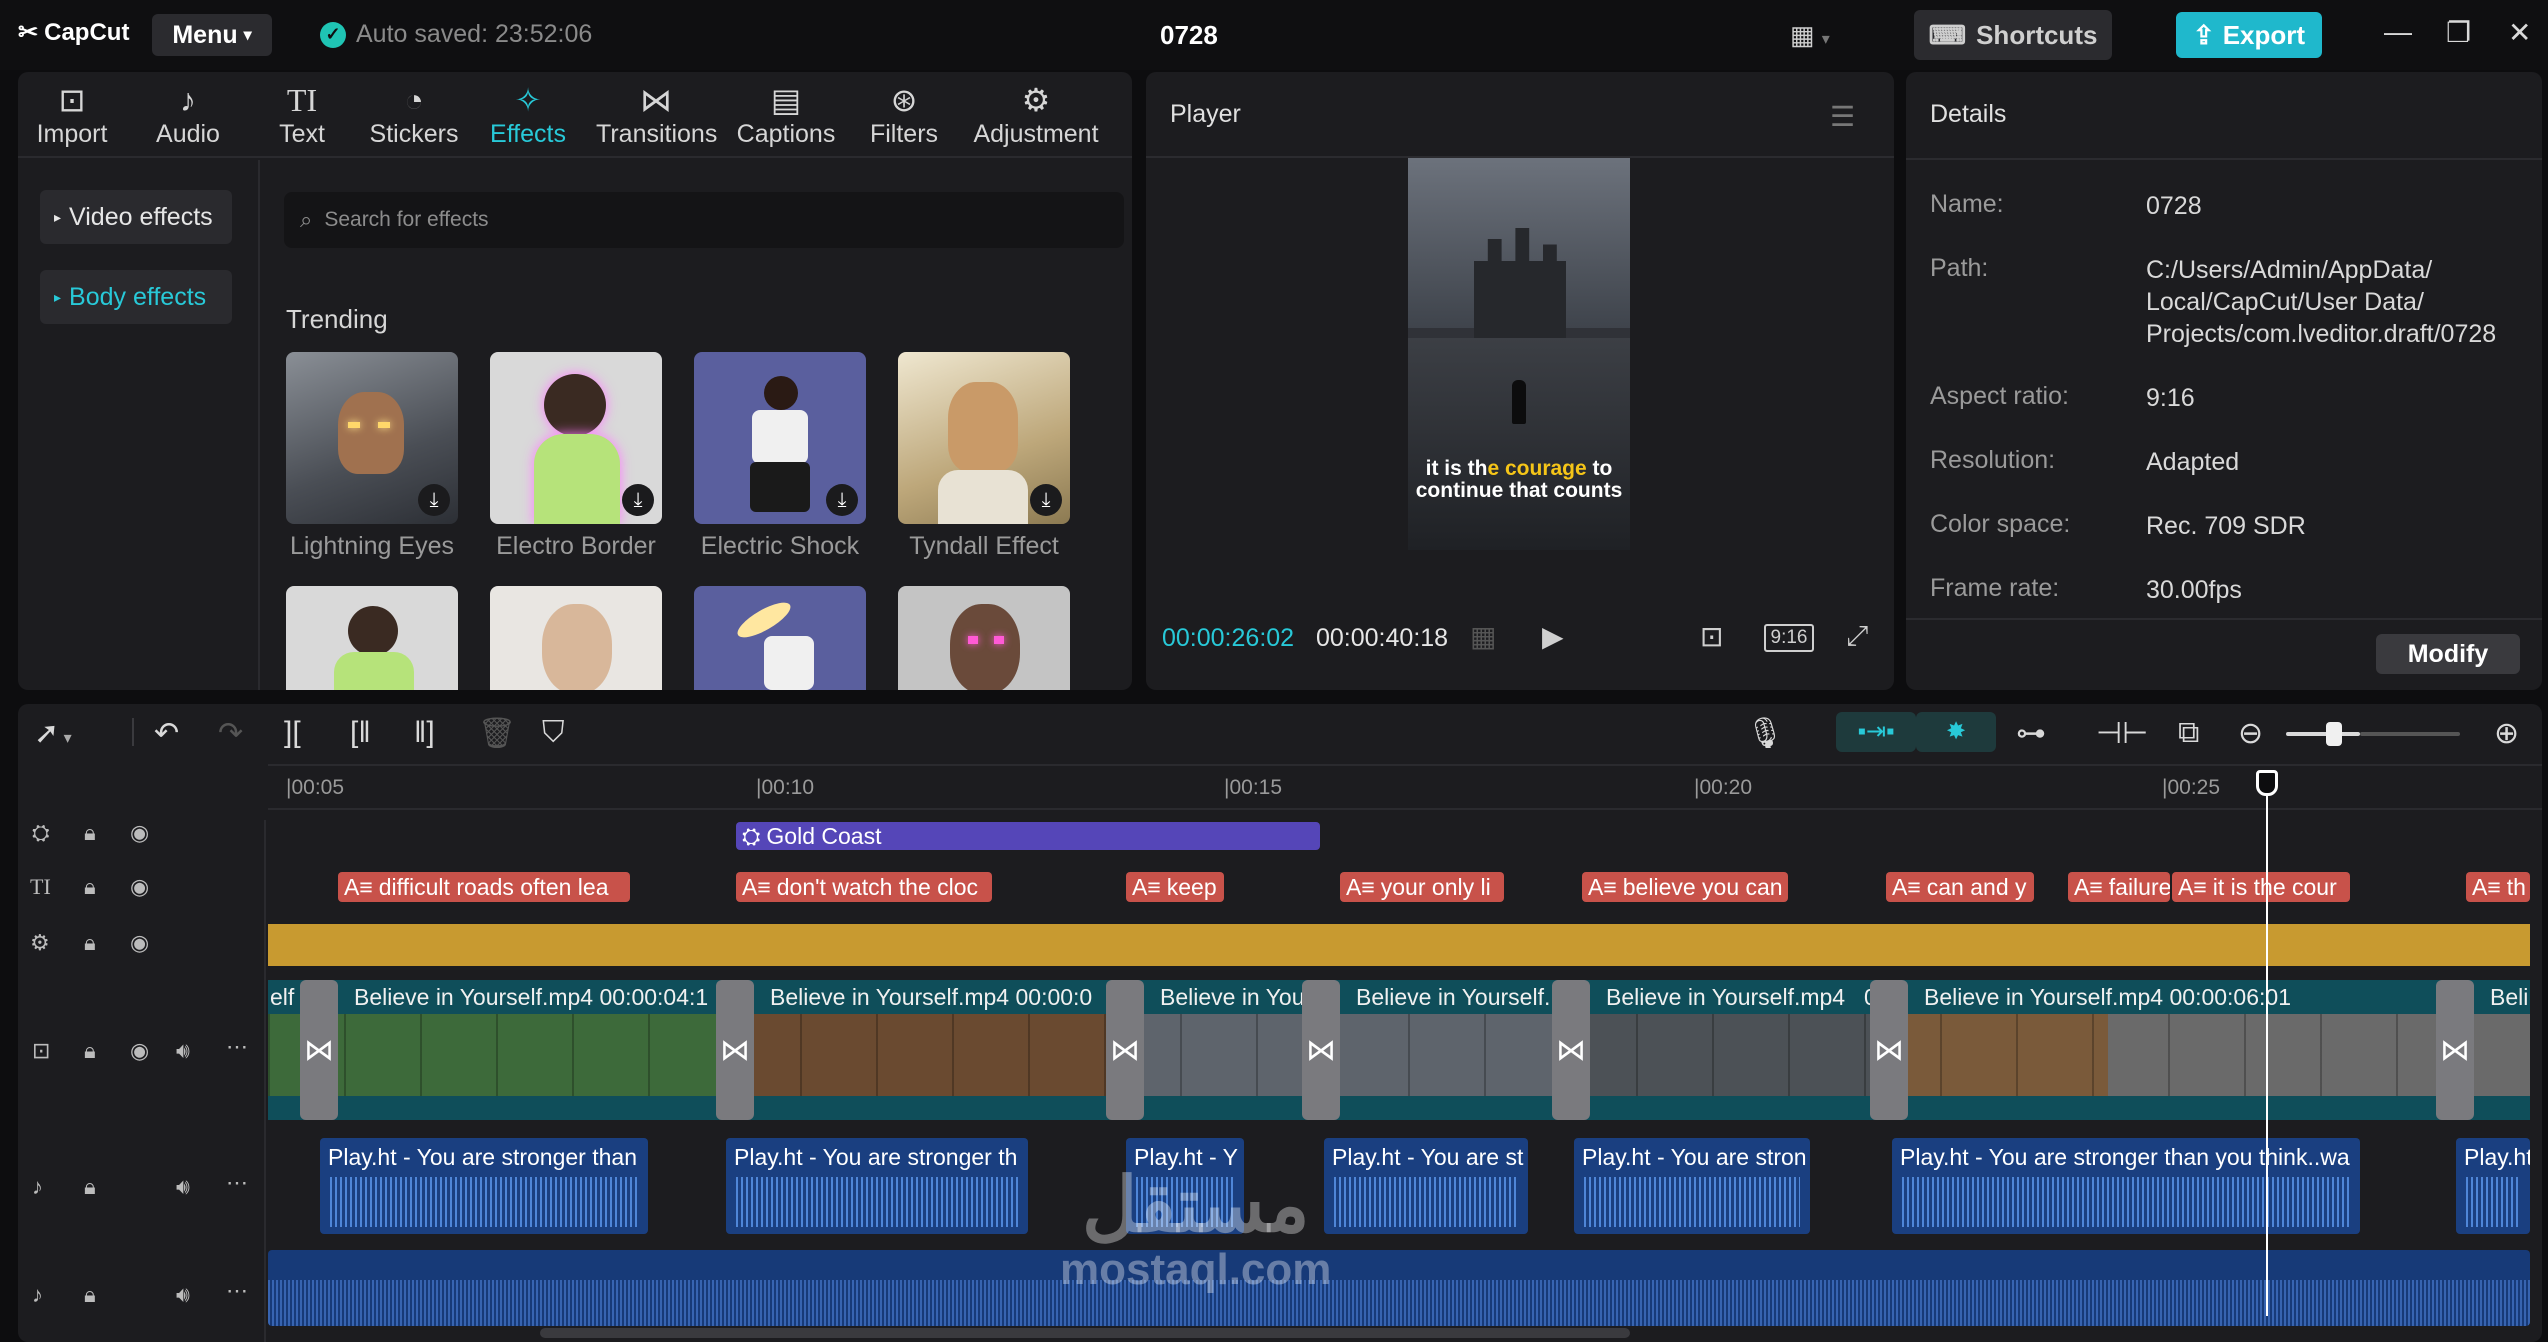 The image size is (2548, 1342). Describe the element at coordinates (53, 733) in the screenshot. I see `select-cursor-icon: ➚ ▾` at that location.